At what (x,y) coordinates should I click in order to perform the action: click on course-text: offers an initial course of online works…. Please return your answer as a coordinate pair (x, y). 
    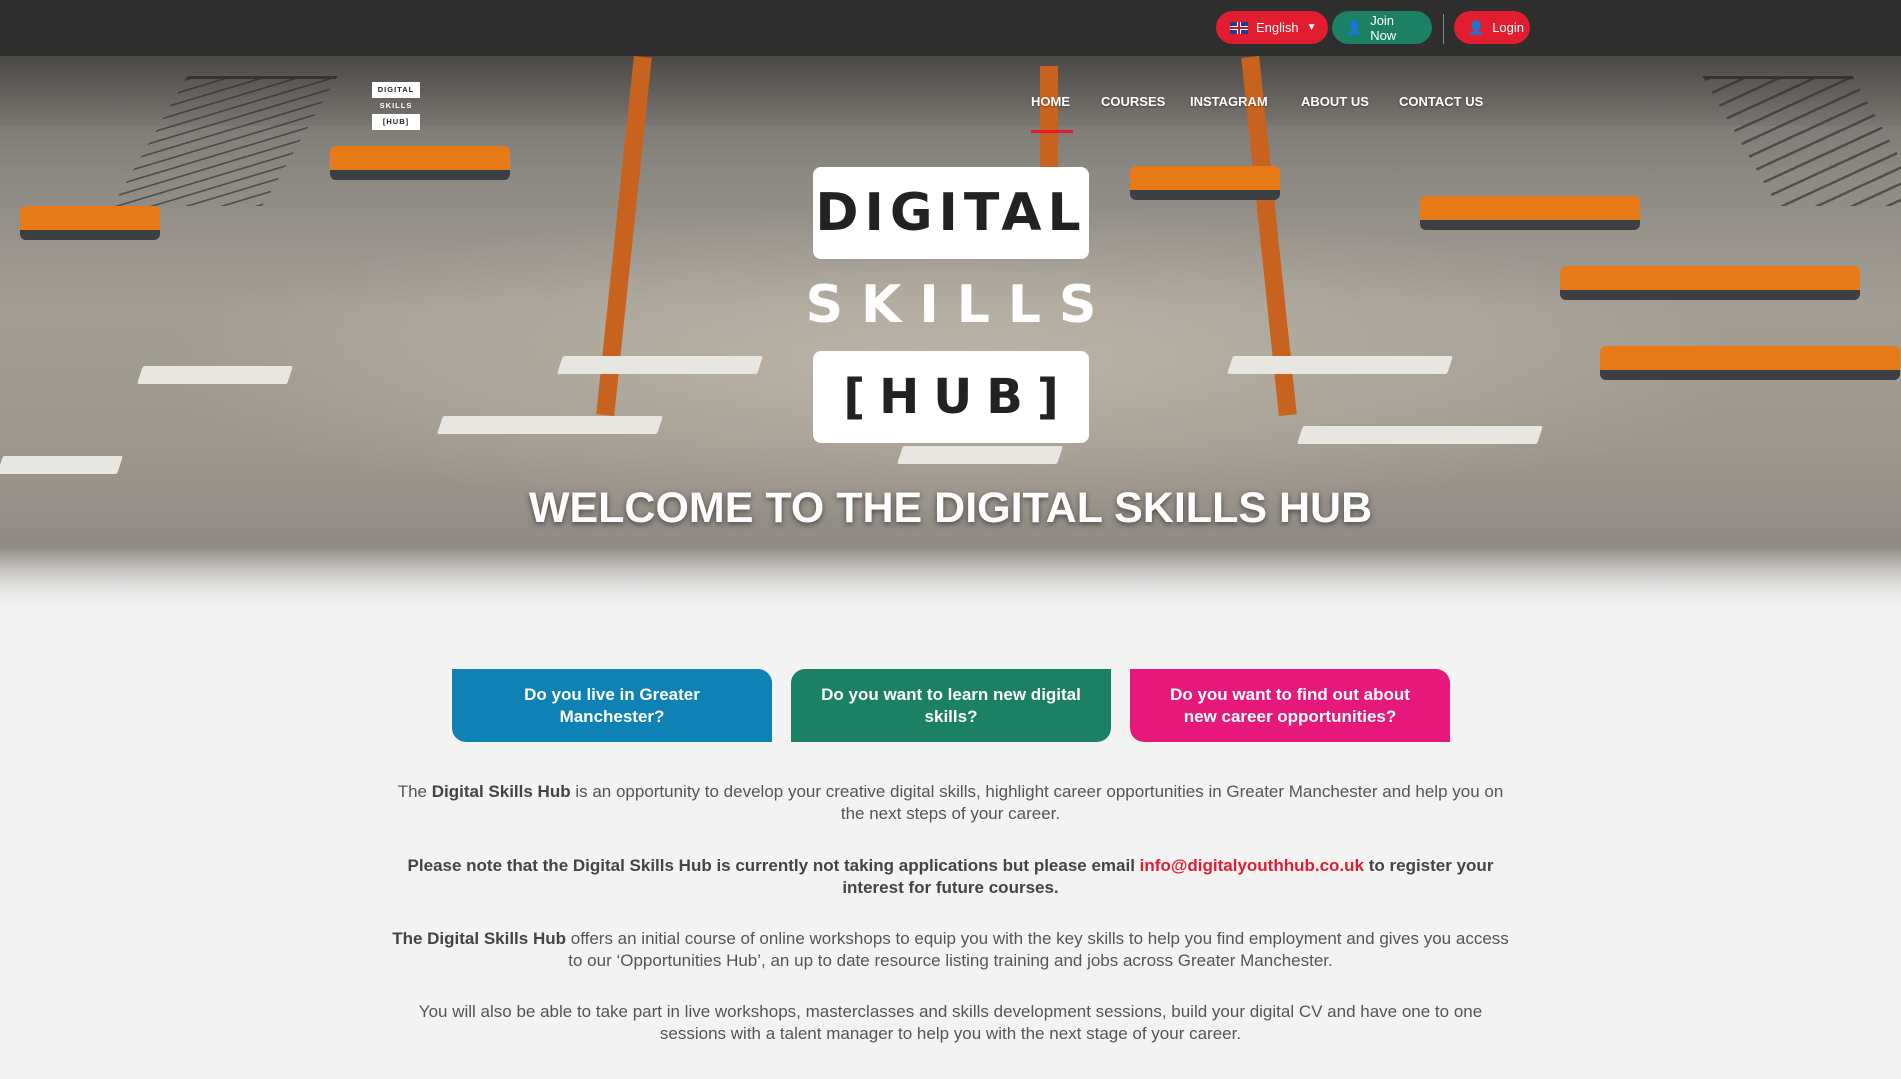
    Looking at the image, I should click on (1037, 949).